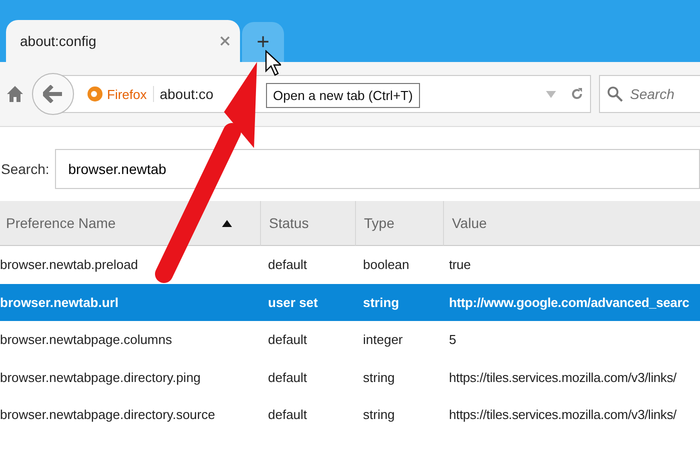 Image resolution: width=700 pixels, height=450 pixels. I want to click on browser-tab: about:config, so click(123, 41).